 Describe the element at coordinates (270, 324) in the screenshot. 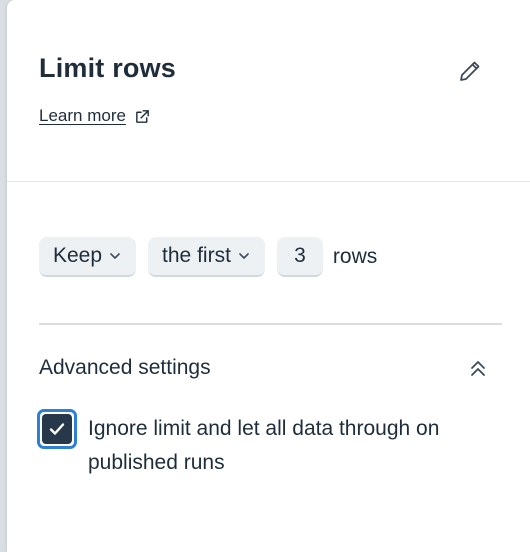

I see `section-divider` at that location.